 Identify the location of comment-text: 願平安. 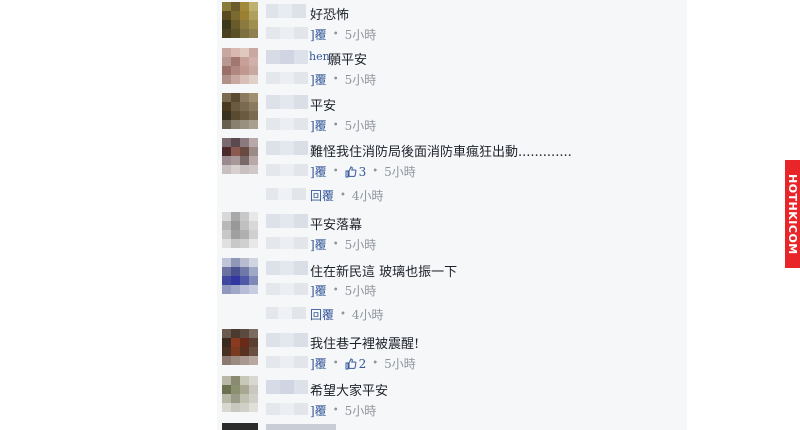
(348, 60).